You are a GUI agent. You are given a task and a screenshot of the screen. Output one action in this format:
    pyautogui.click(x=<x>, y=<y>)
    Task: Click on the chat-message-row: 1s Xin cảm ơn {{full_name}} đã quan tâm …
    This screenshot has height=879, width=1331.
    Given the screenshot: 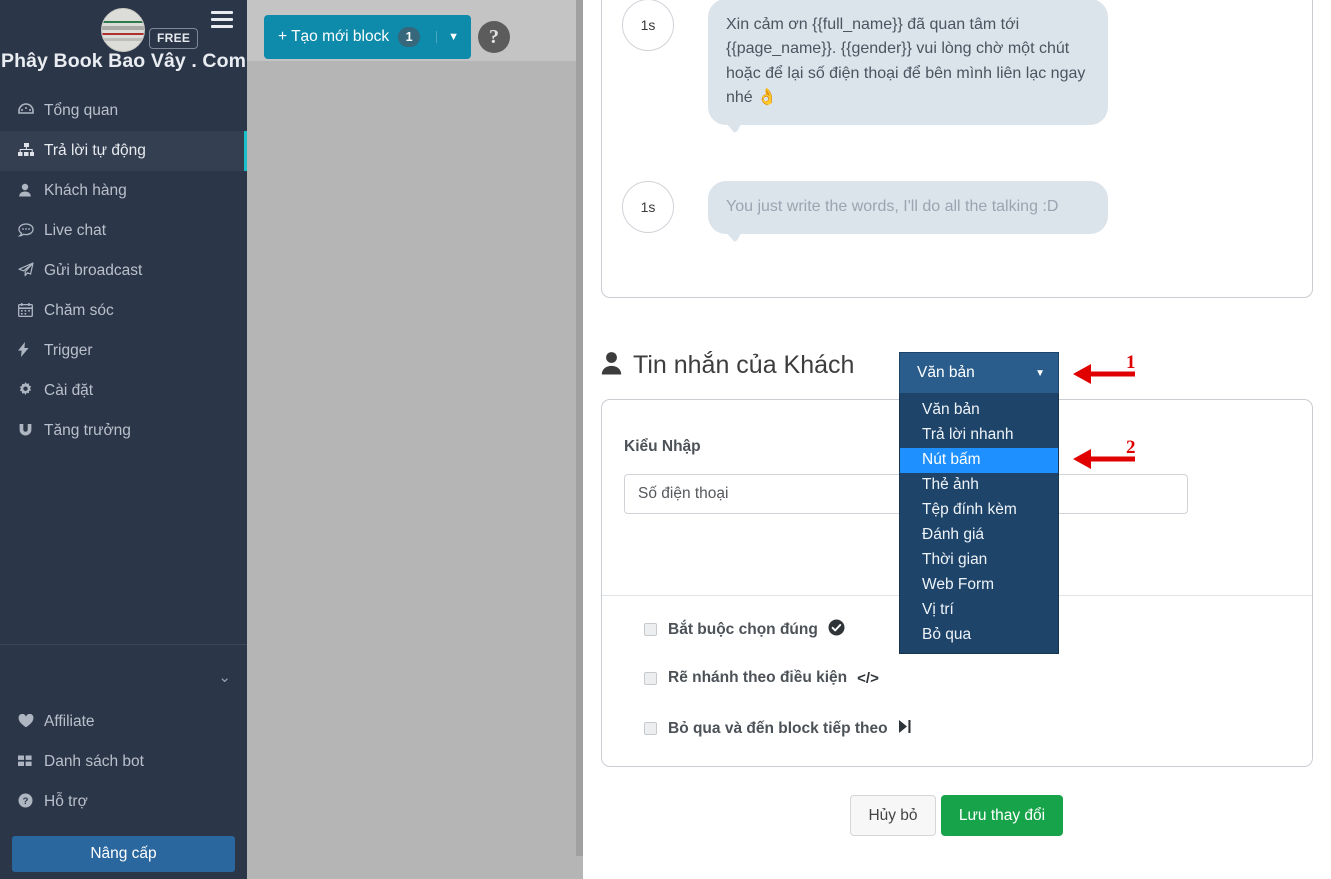 What is the action you would take?
    pyautogui.click(x=865, y=63)
    